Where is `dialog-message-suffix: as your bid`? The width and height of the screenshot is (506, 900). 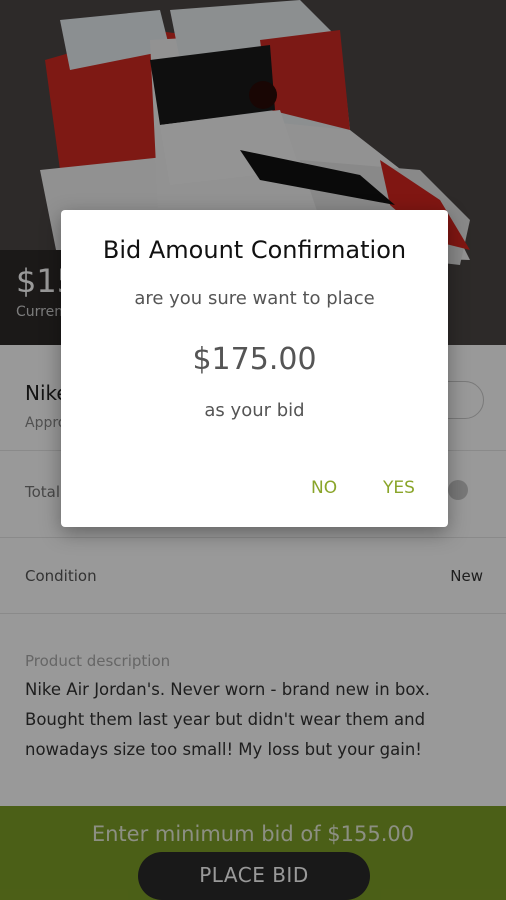 dialog-message-suffix: as your bid is located at coordinates (254, 410).